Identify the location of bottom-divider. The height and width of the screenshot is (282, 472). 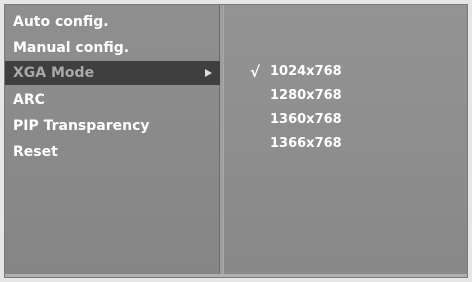
(236, 275).